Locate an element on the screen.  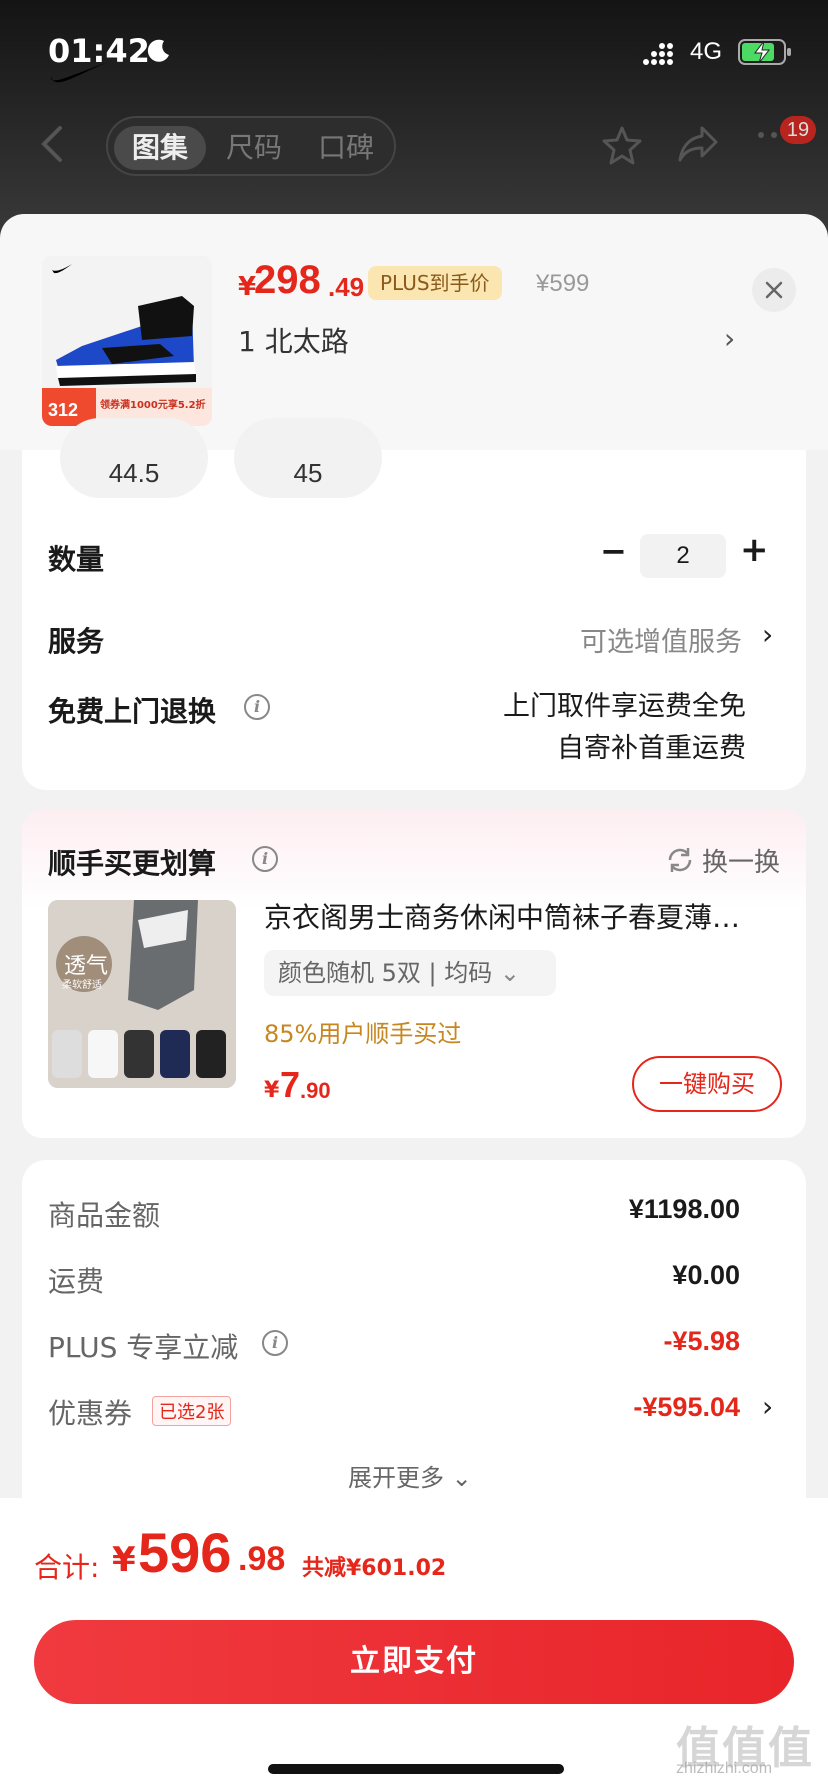
coupon-label: 优惠券 is located at coordinates (90, 1413).